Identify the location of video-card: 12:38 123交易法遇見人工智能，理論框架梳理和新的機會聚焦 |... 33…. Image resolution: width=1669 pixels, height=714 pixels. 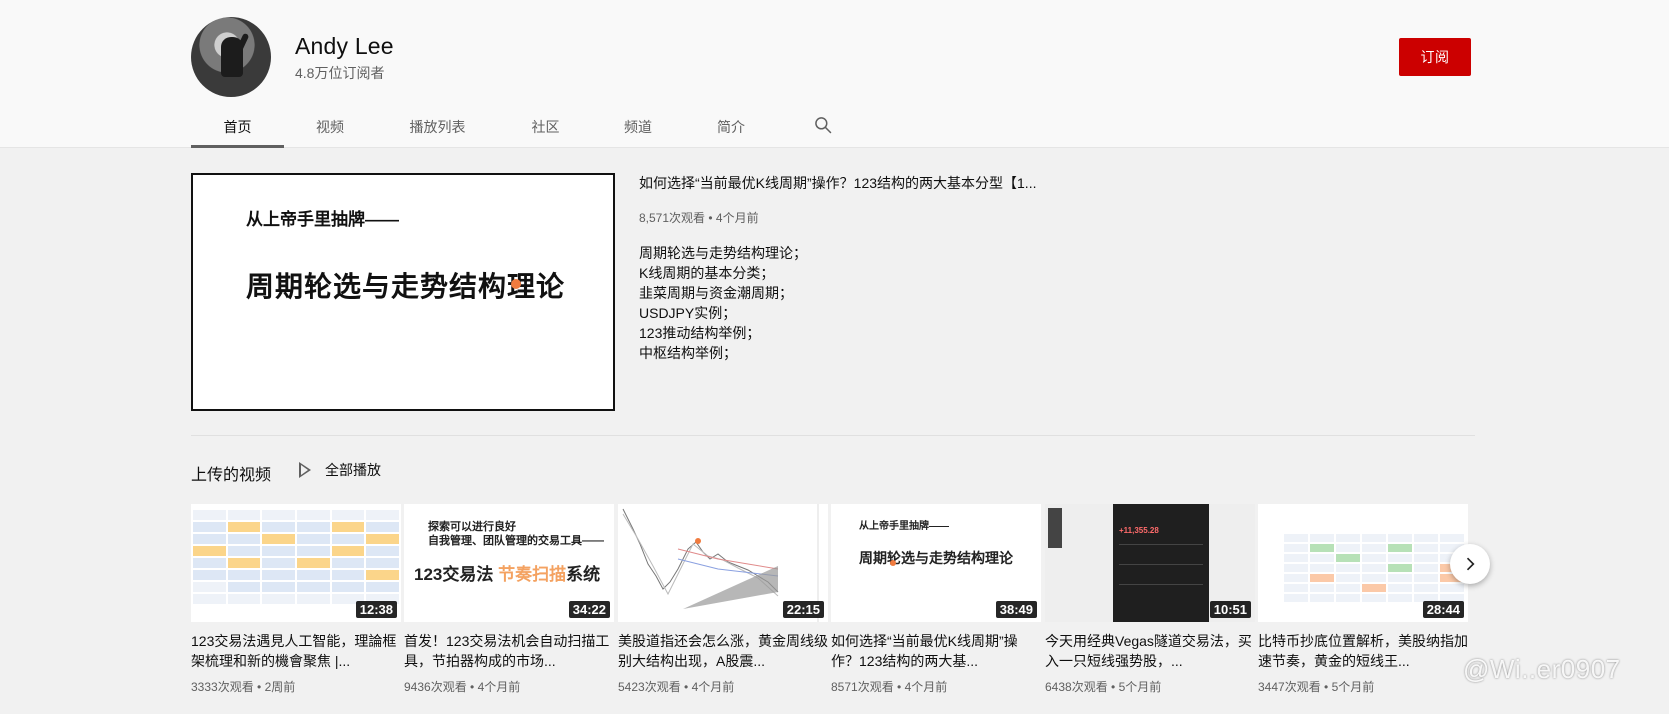
(296, 599).